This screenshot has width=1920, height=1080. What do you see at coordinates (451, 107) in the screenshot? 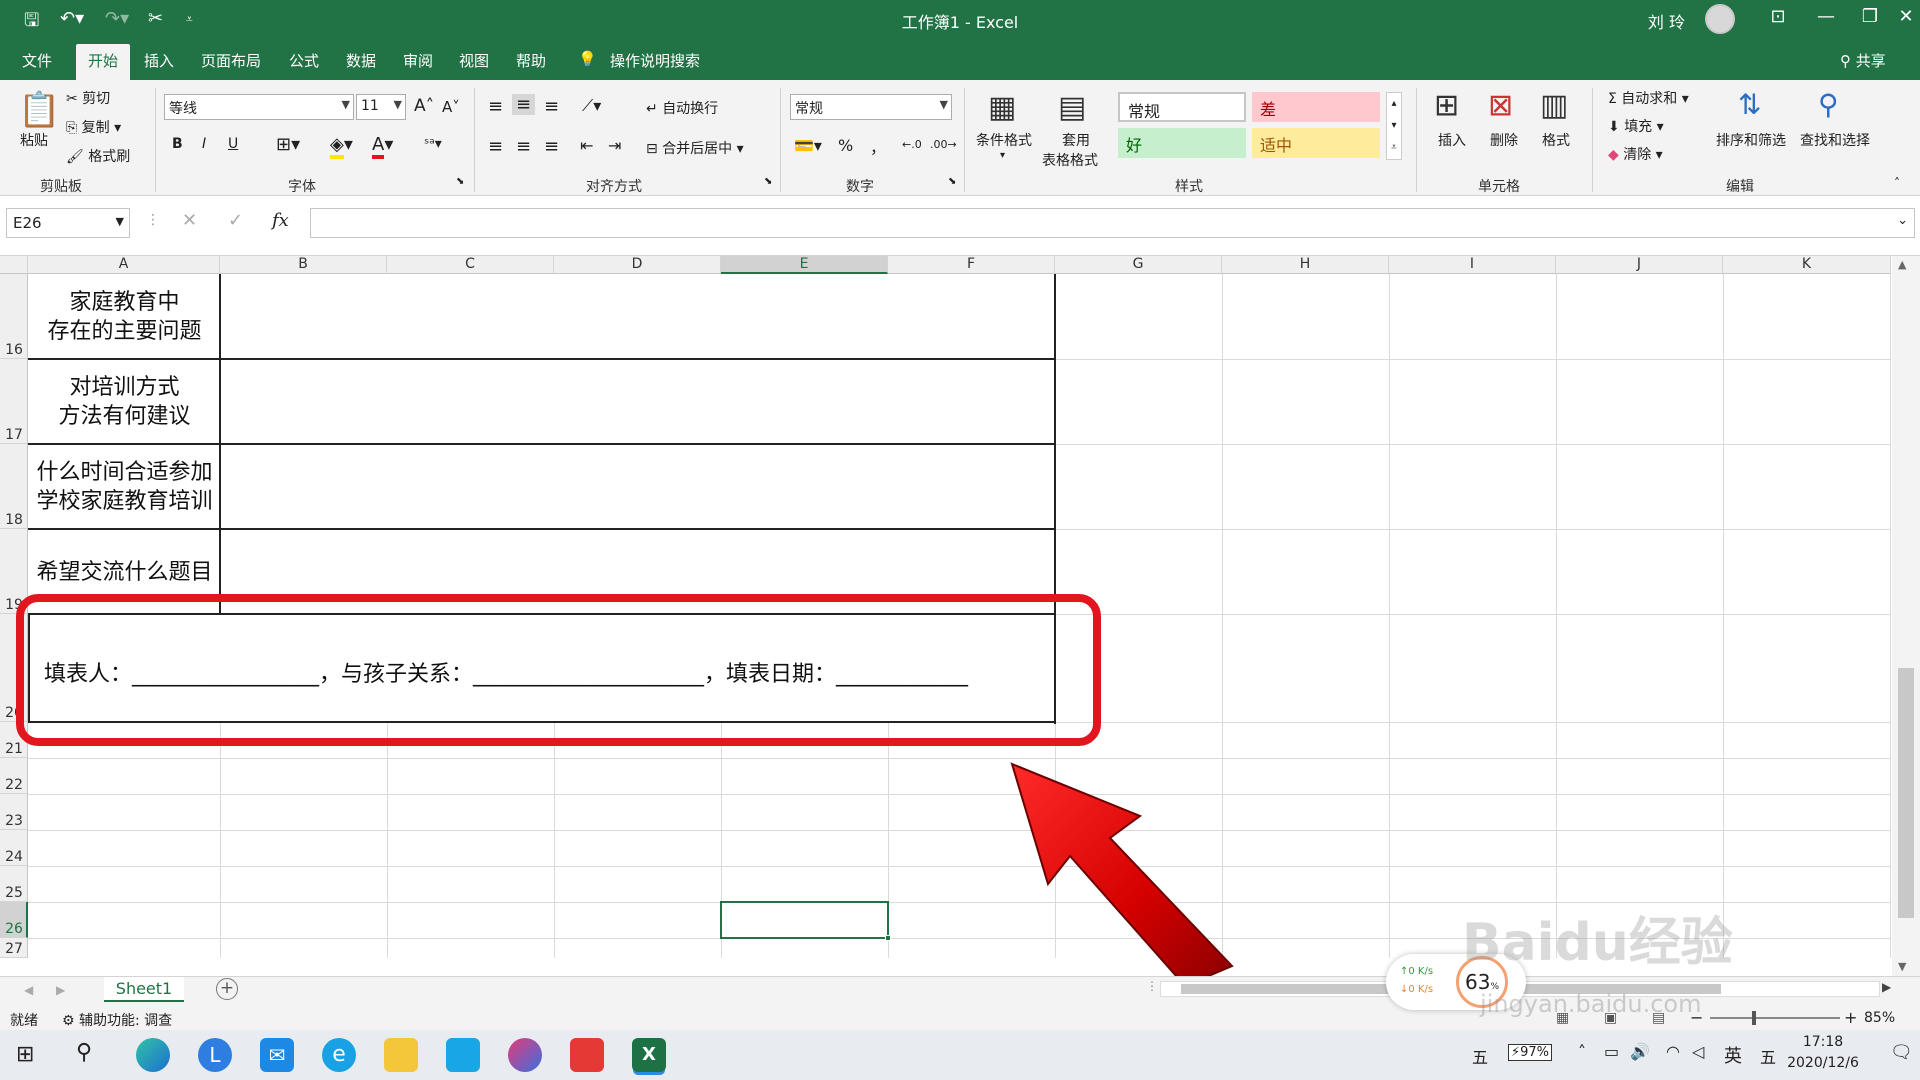
I see `shrink-font-icon: A˅` at bounding box center [451, 107].